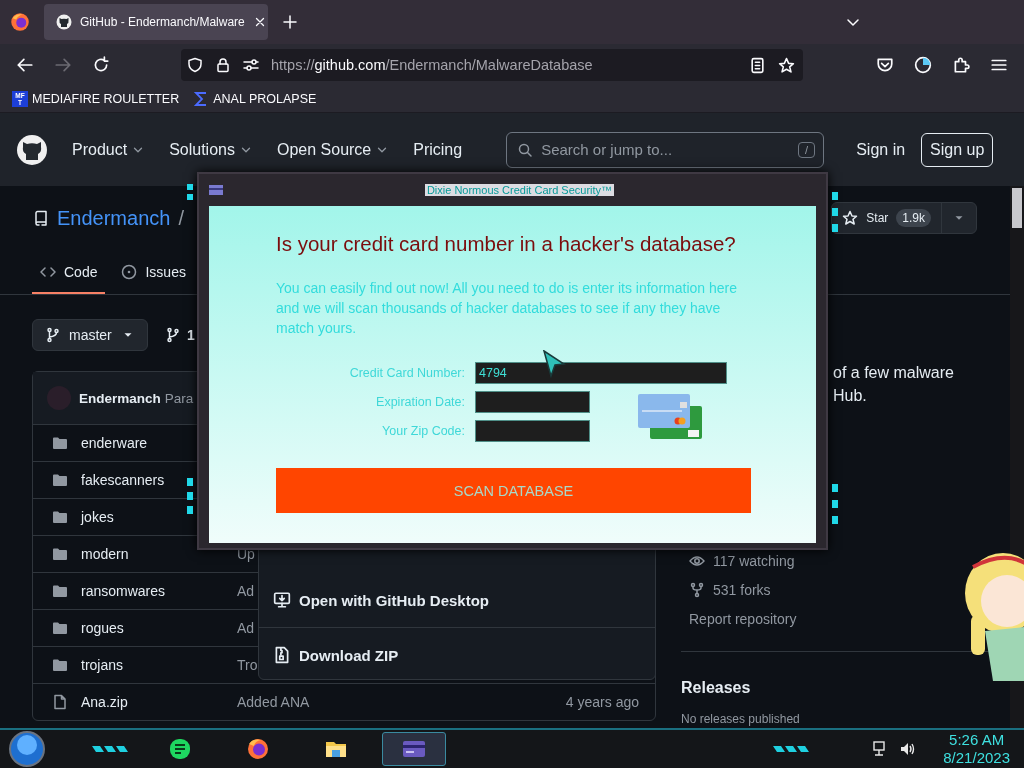 Image resolution: width=1024 pixels, height=768 pixels. Describe the element at coordinates (423, 431) in the screenshot. I see `field-label: Your Zip Code:` at that location.